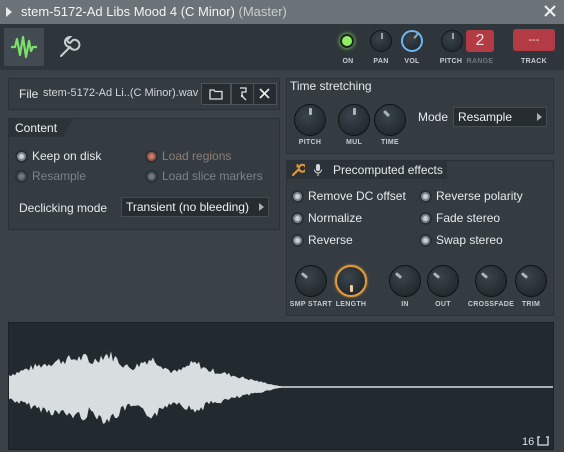 Image resolution: width=564 pixels, height=452 pixels. Describe the element at coordinates (471, 196) in the screenshot. I see `reverse-polarity-radio: Reverse polarity` at that location.